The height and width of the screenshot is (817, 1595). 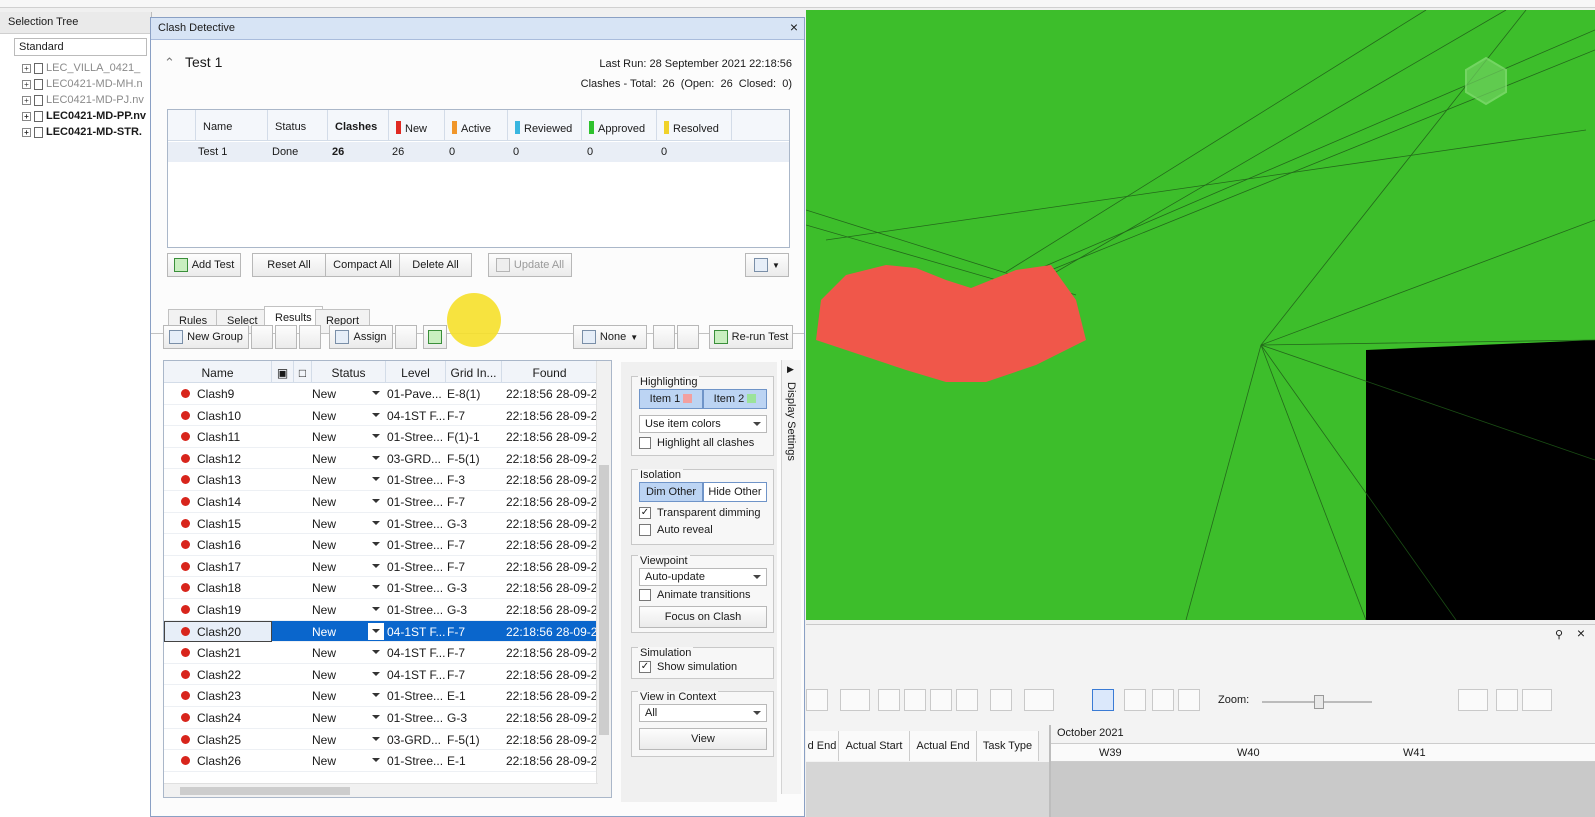 What do you see at coordinates (204, 265) in the screenshot?
I see `add-test-button: Add Test` at bounding box center [204, 265].